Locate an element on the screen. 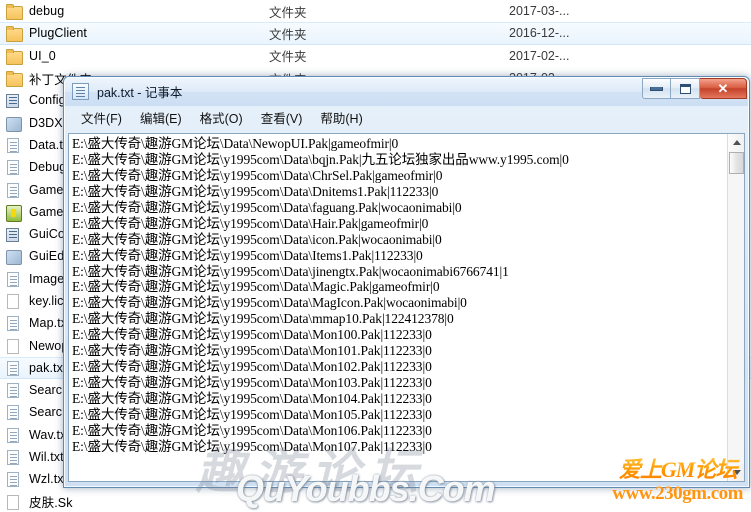 This screenshot has height=512, width=751. scroll-down-icon is located at coordinates (736, 472).